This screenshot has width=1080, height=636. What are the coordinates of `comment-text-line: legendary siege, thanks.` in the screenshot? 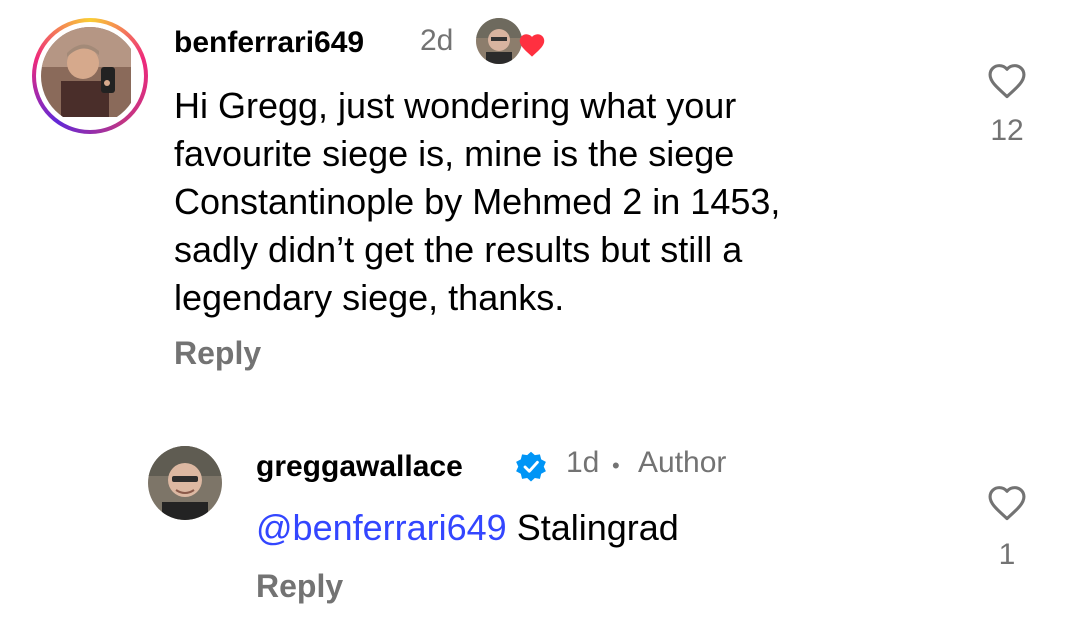 It's located at (369, 297).